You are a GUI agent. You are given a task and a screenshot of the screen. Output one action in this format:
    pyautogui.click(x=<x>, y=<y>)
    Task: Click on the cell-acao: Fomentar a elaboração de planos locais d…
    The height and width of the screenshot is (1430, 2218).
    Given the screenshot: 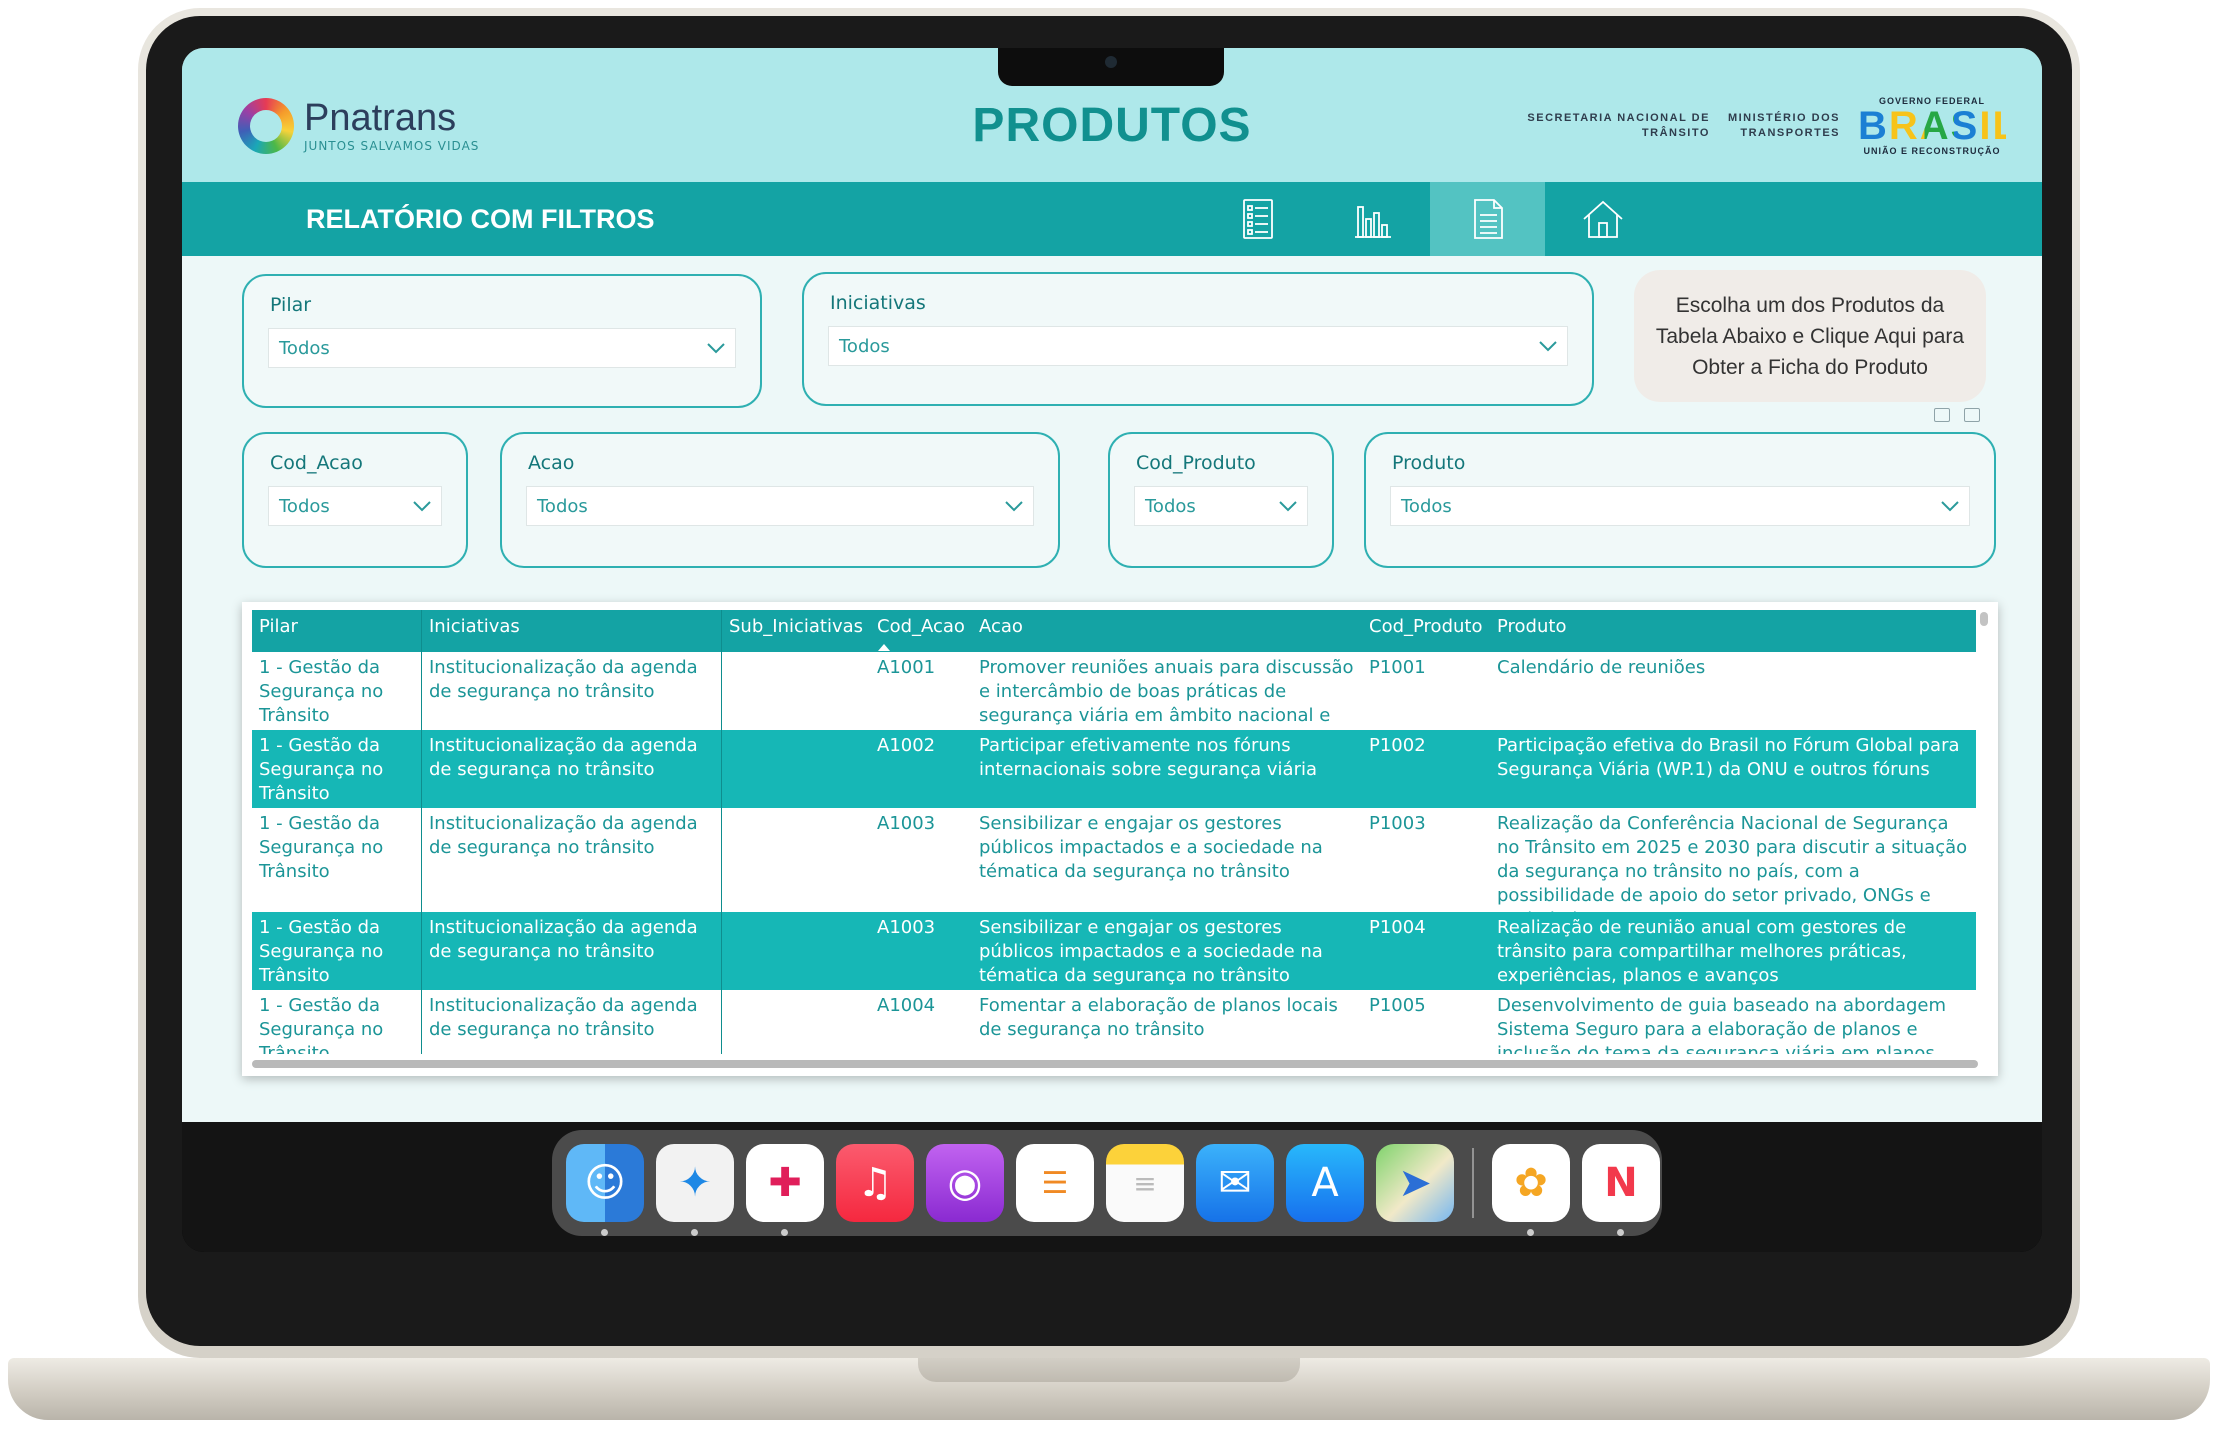 What is the action you would take?
    pyautogui.click(x=1158, y=1017)
    